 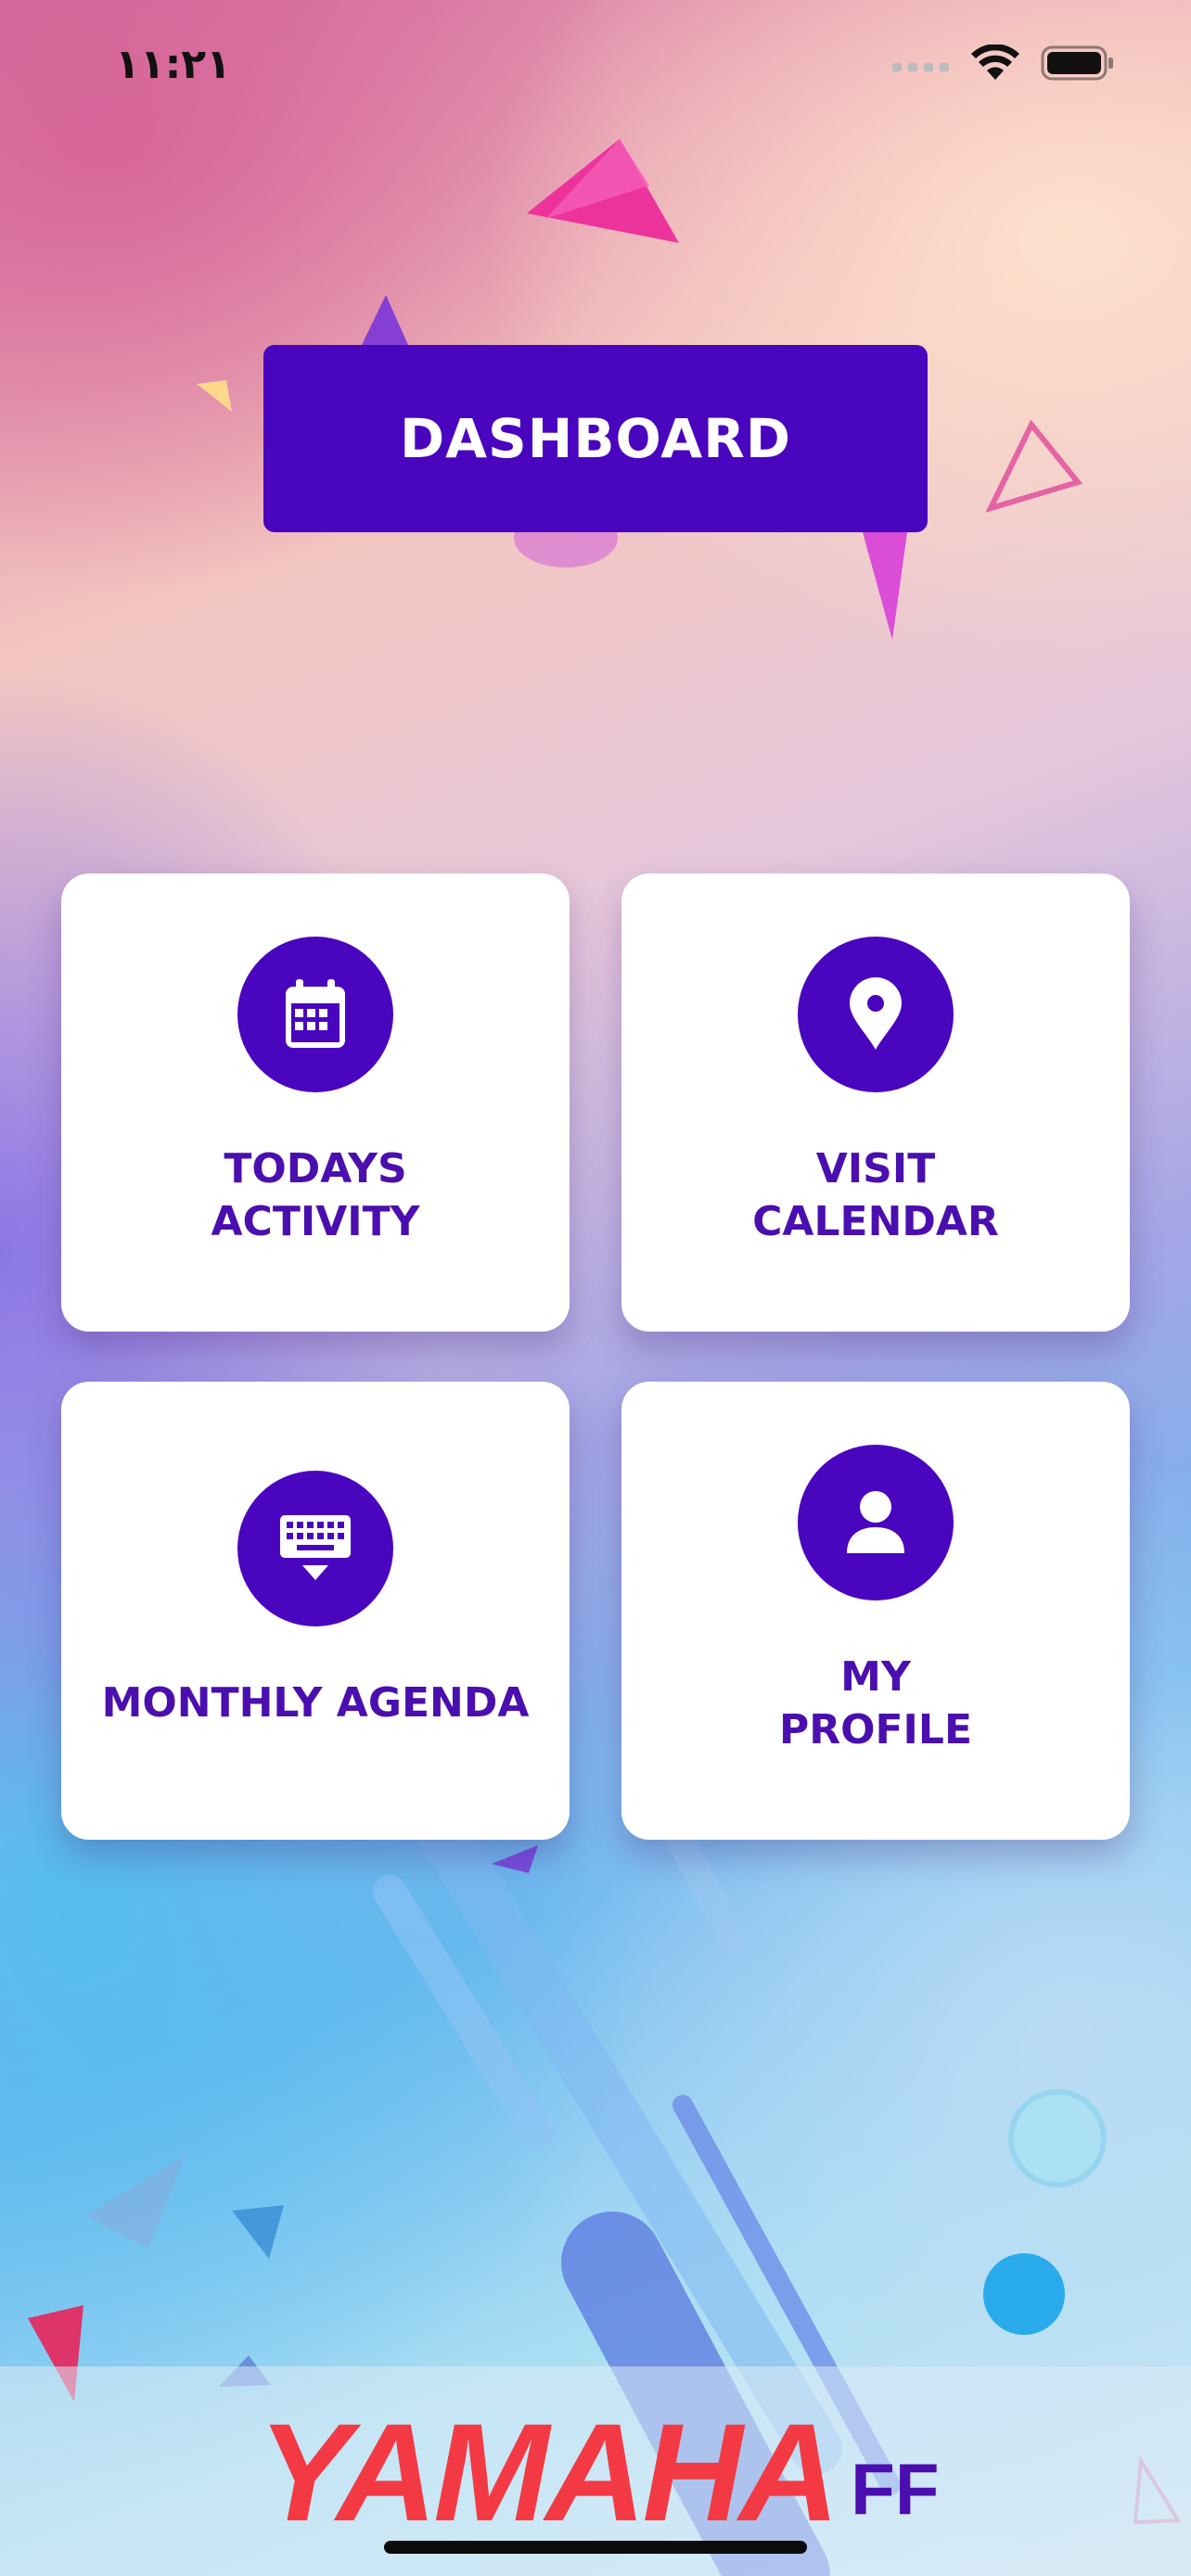 What do you see at coordinates (595, 2547) in the screenshot?
I see `home-indicator` at bounding box center [595, 2547].